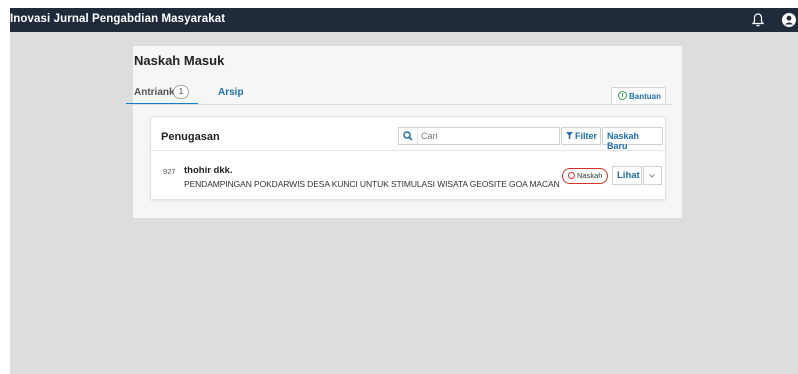 The width and height of the screenshot is (798, 374). Describe the element at coordinates (645, 96) in the screenshot. I see `help-label: Bantuan` at that location.